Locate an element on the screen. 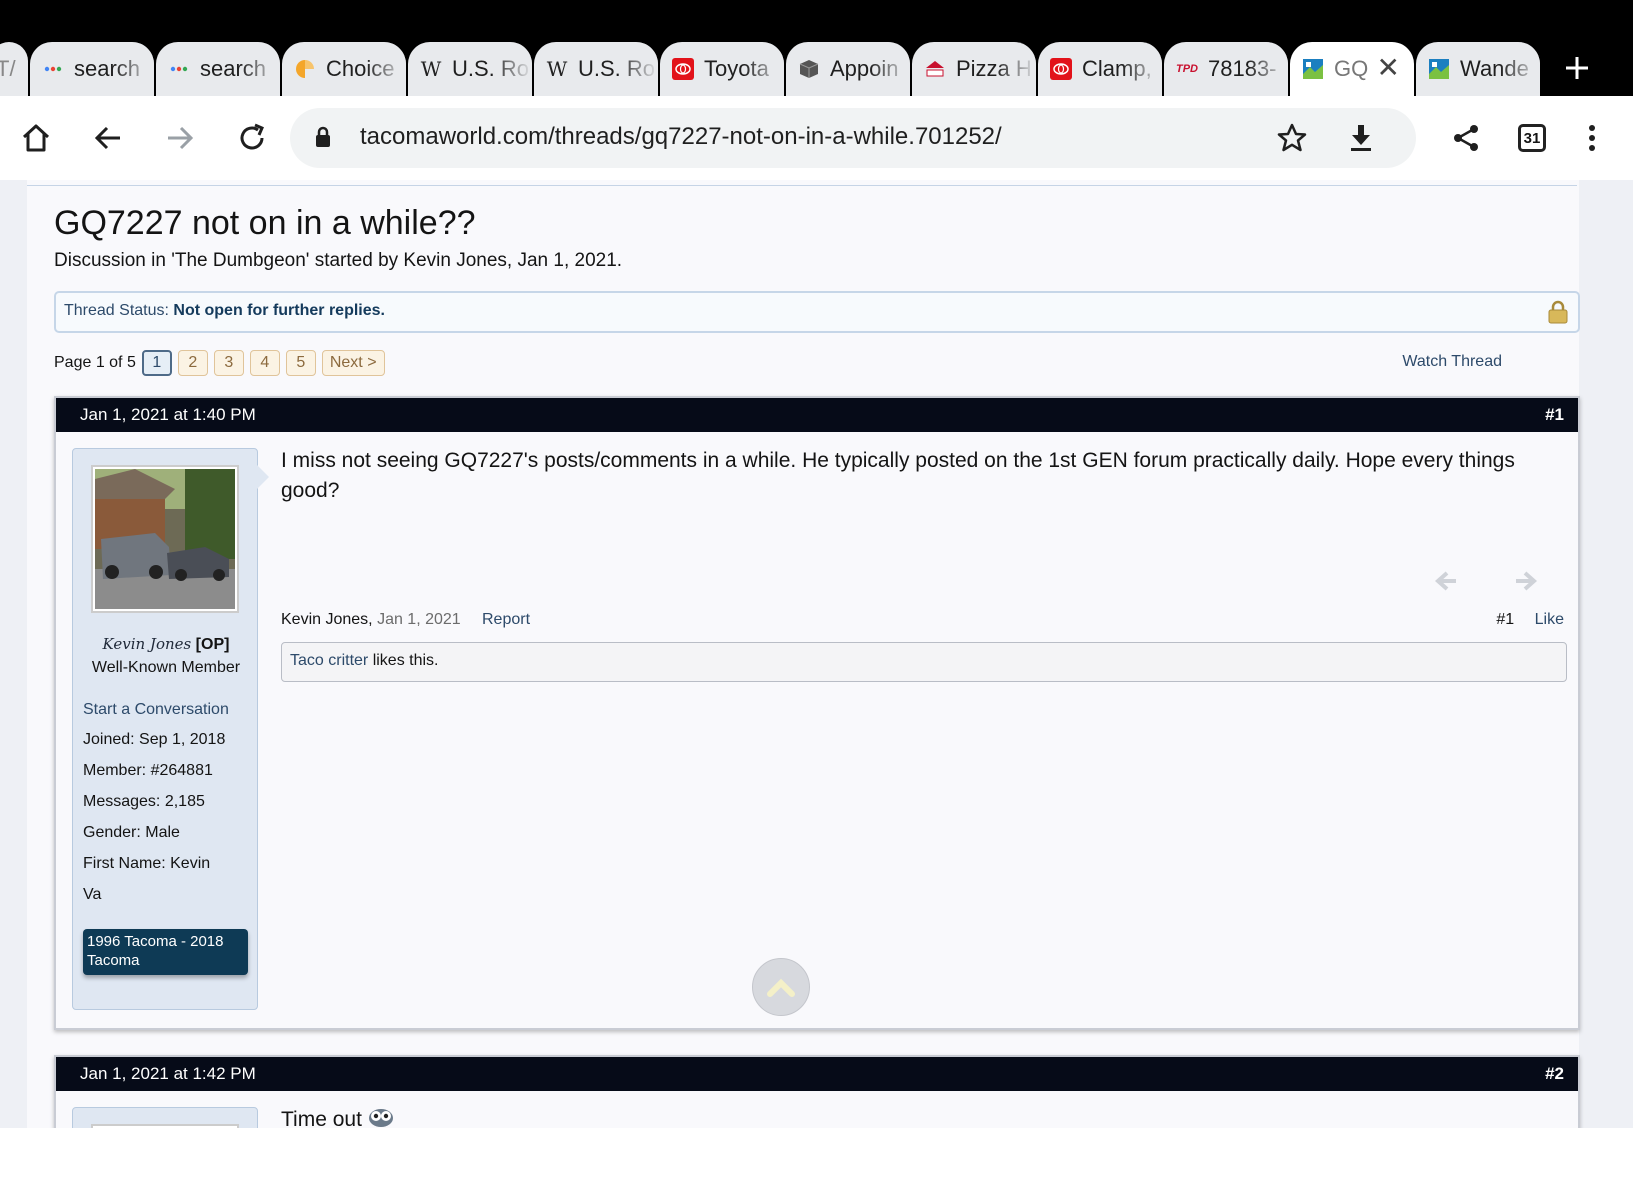 The height and width of the screenshot is (1200, 1633). home-icon is located at coordinates (36, 138).